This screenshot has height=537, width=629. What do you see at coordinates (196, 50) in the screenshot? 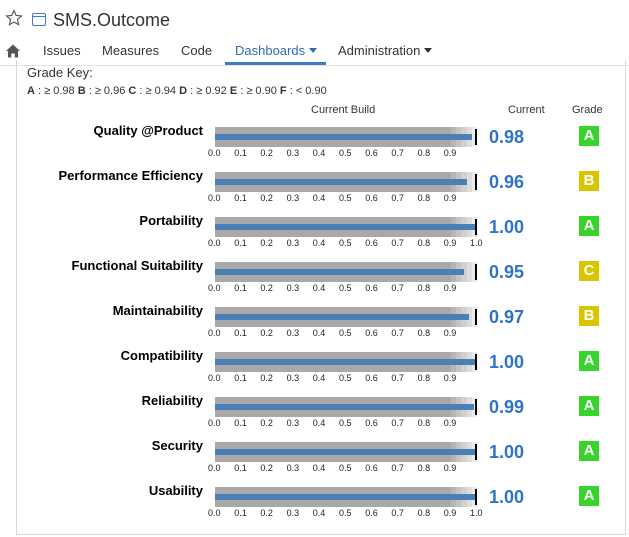
I see `nav-code: Code` at bounding box center [196, 50].